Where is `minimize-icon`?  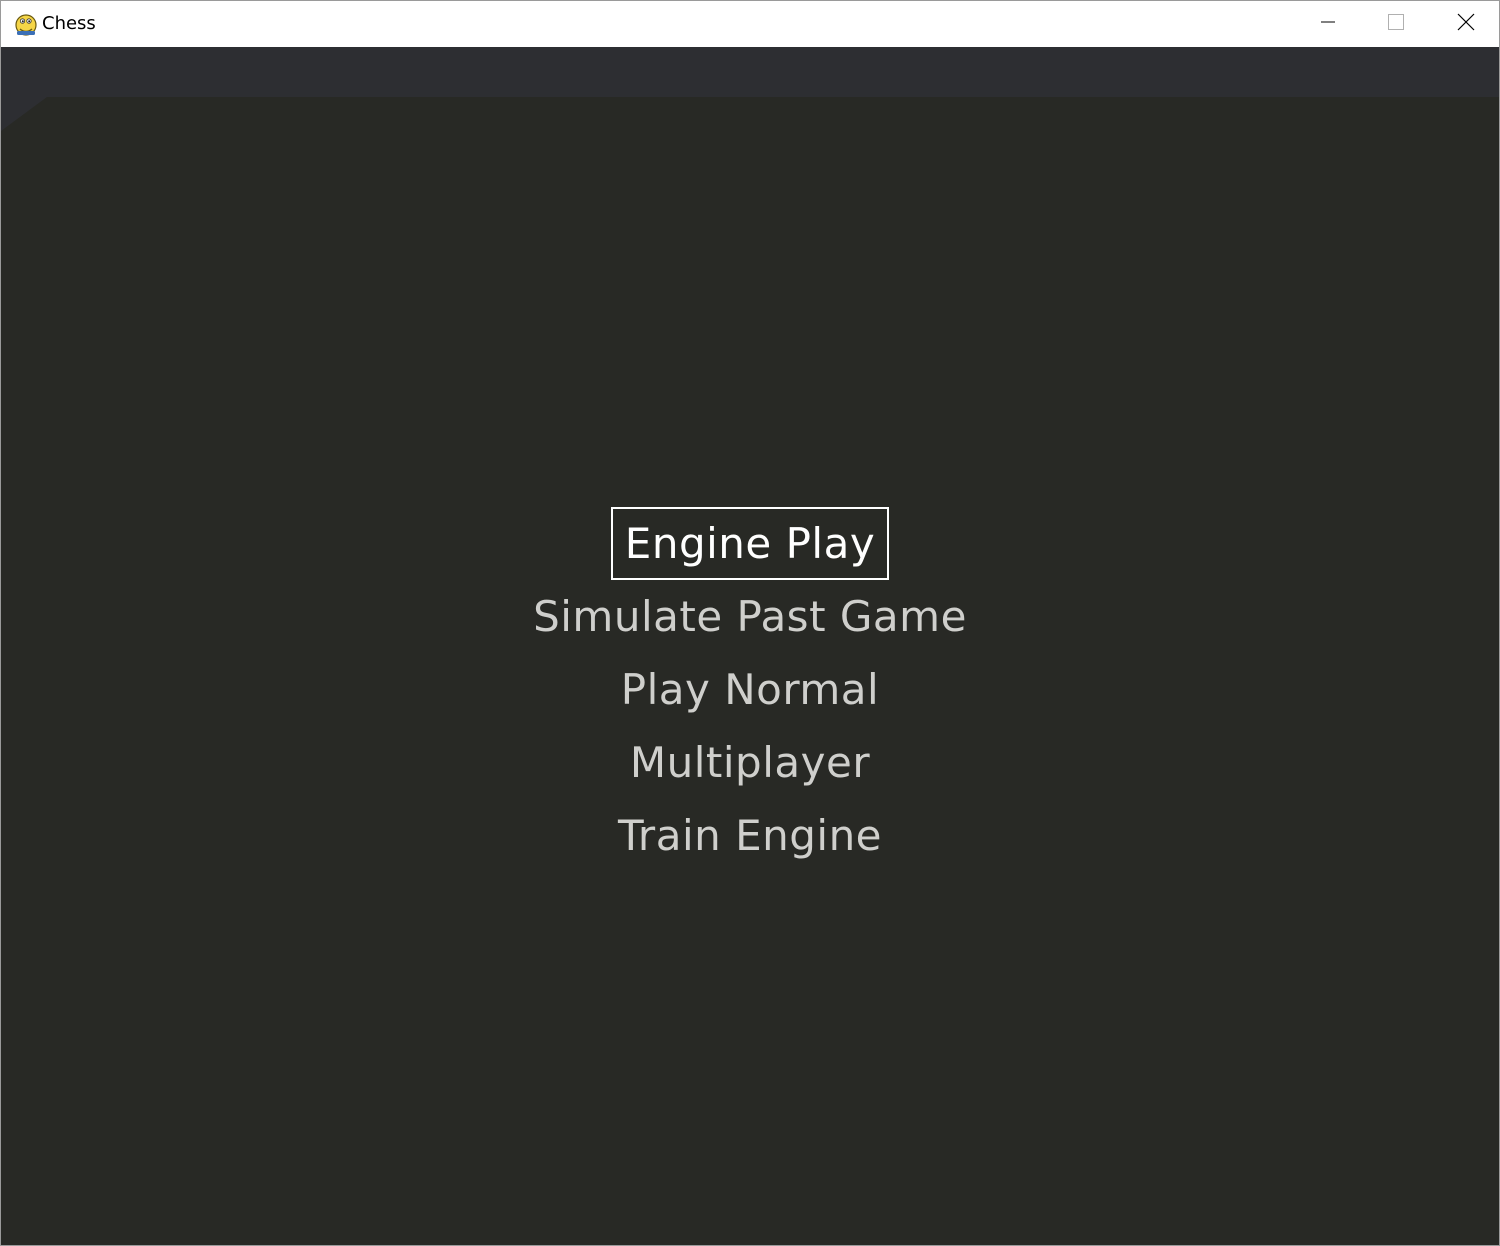 minimize-icon is located at coordinates (1328, 24).